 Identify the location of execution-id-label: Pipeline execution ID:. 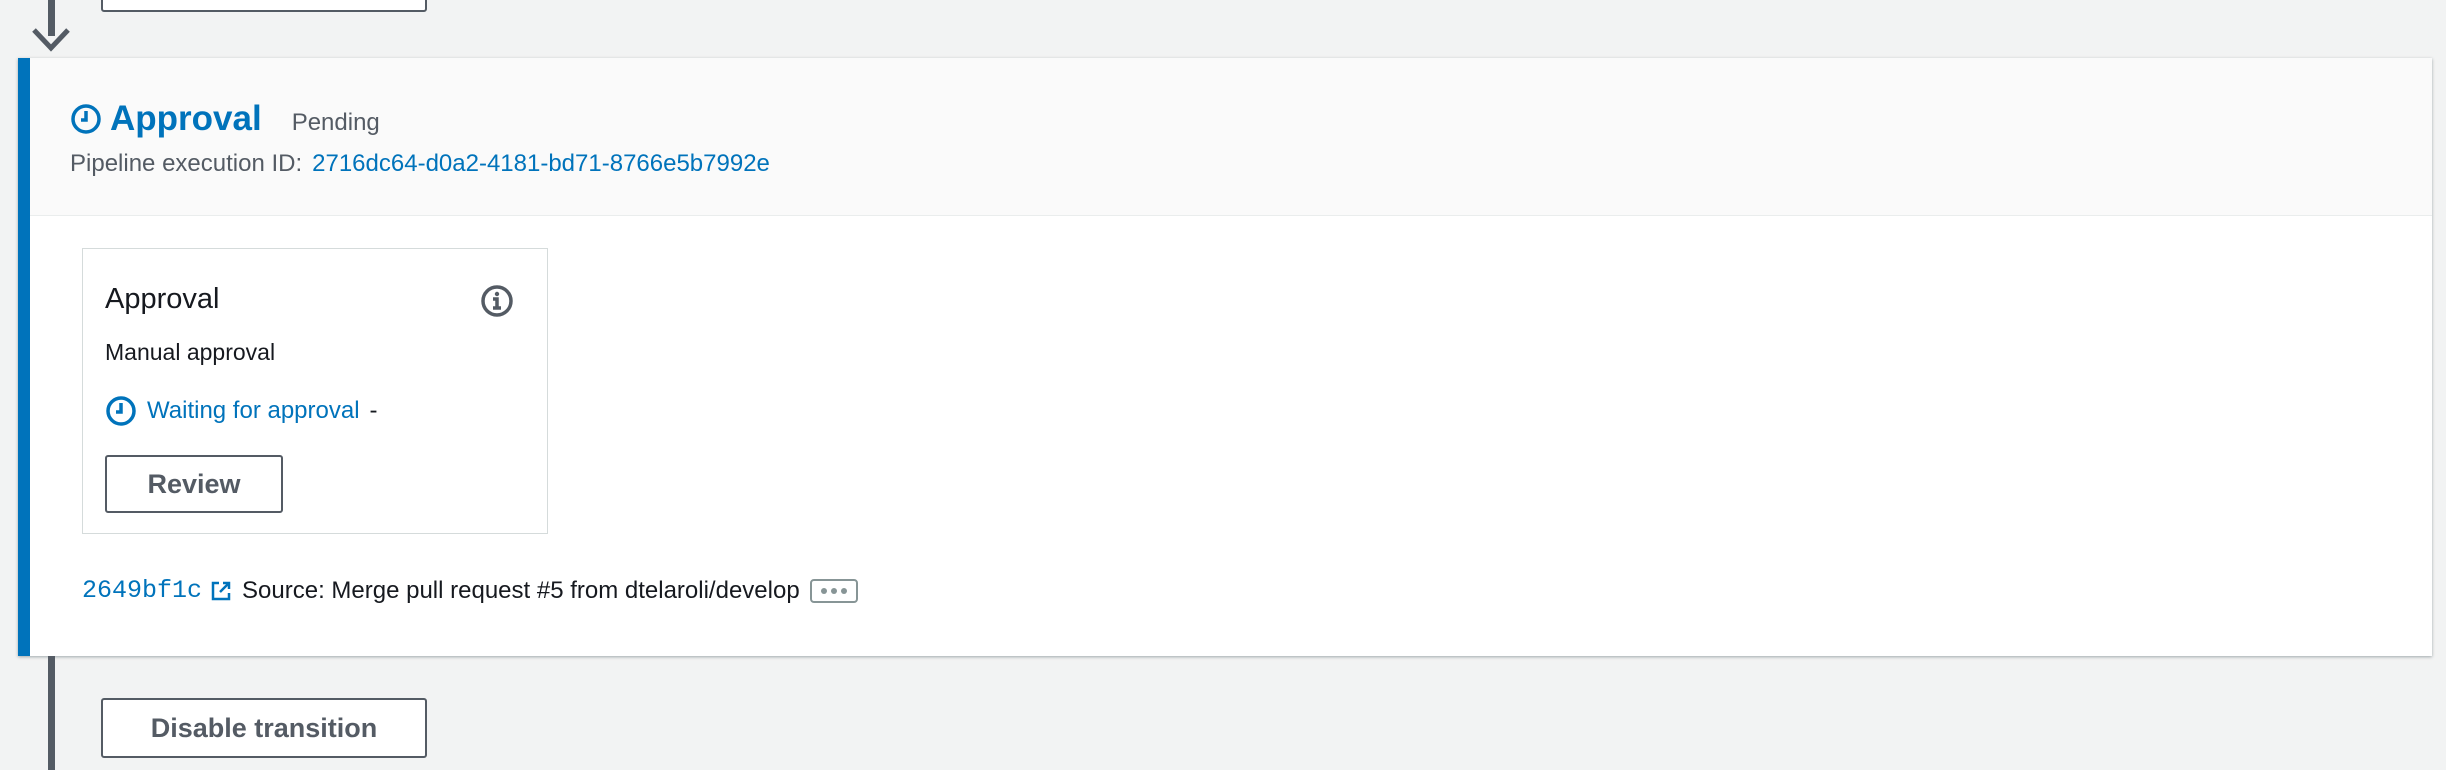
(186, 163).